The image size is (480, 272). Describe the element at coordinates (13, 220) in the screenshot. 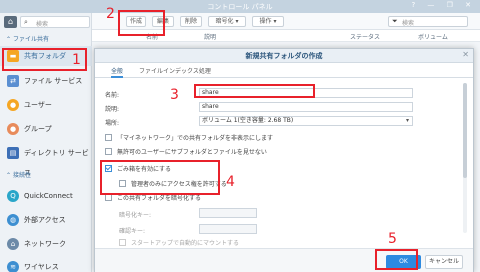

I see `globe-icon: ◍` at that location.